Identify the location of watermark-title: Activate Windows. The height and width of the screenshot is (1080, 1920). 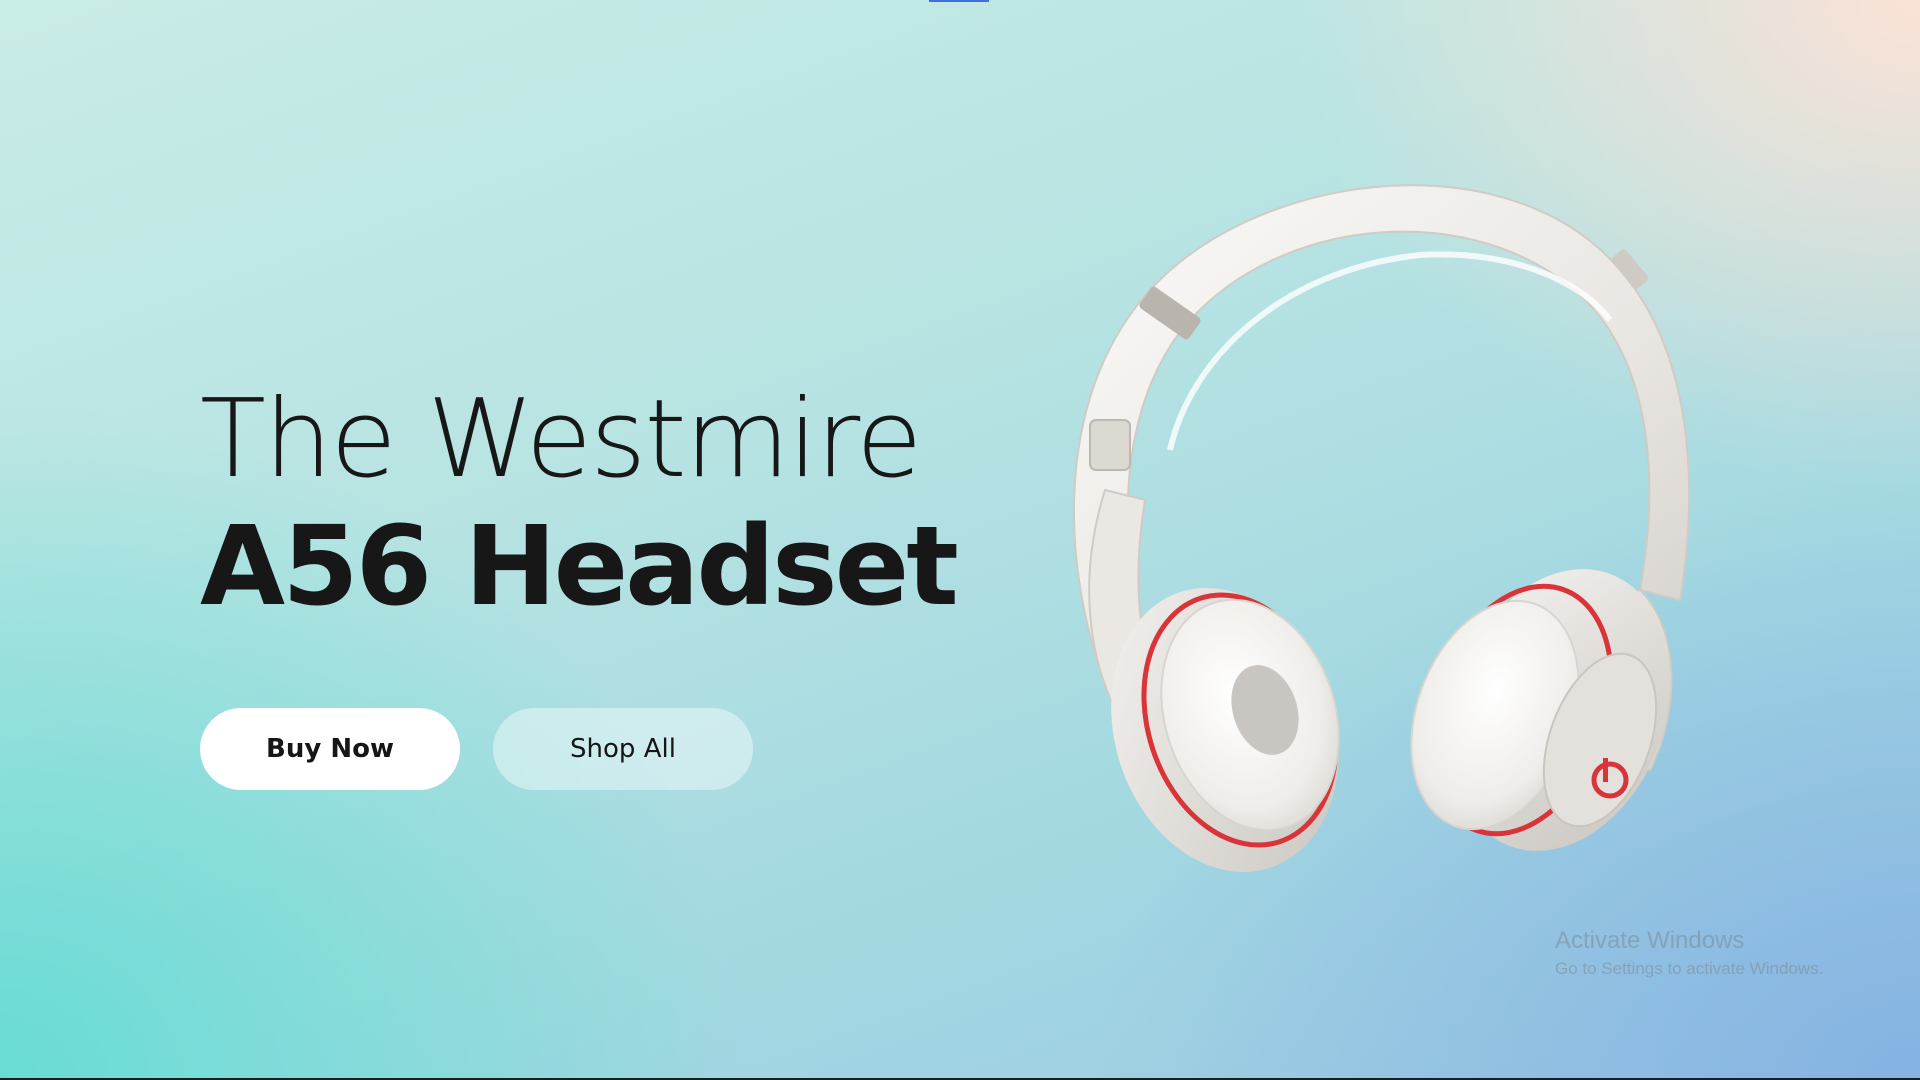
(1650, 940).